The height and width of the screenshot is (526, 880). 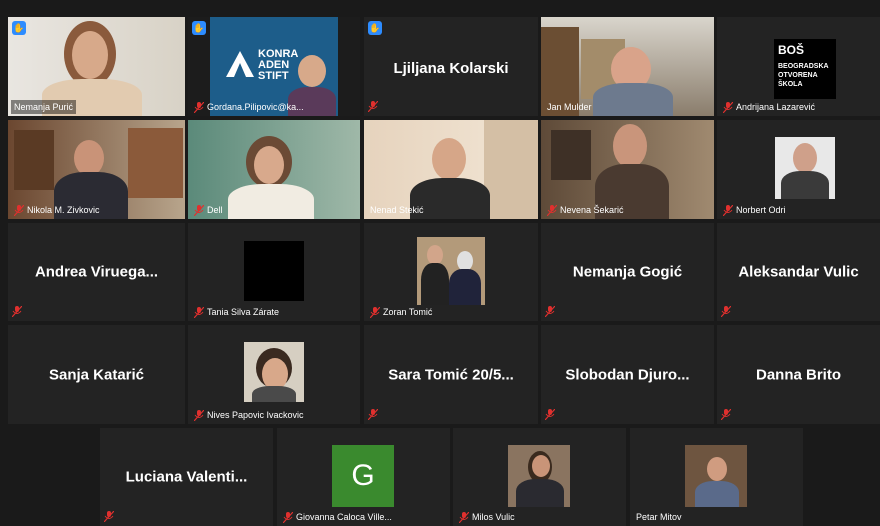 I want to click on avatar: G, so click(x=363, y=476).